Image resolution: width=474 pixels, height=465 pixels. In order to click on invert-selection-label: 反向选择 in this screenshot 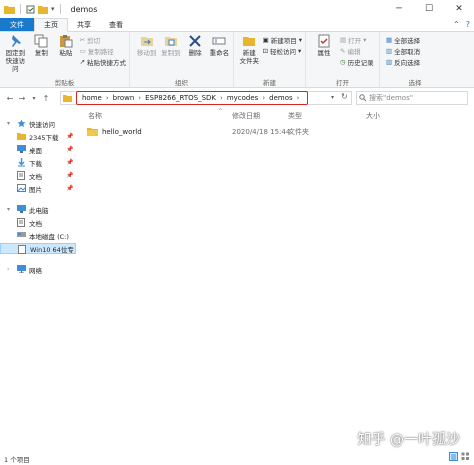, I will do `click(407, 62)`.